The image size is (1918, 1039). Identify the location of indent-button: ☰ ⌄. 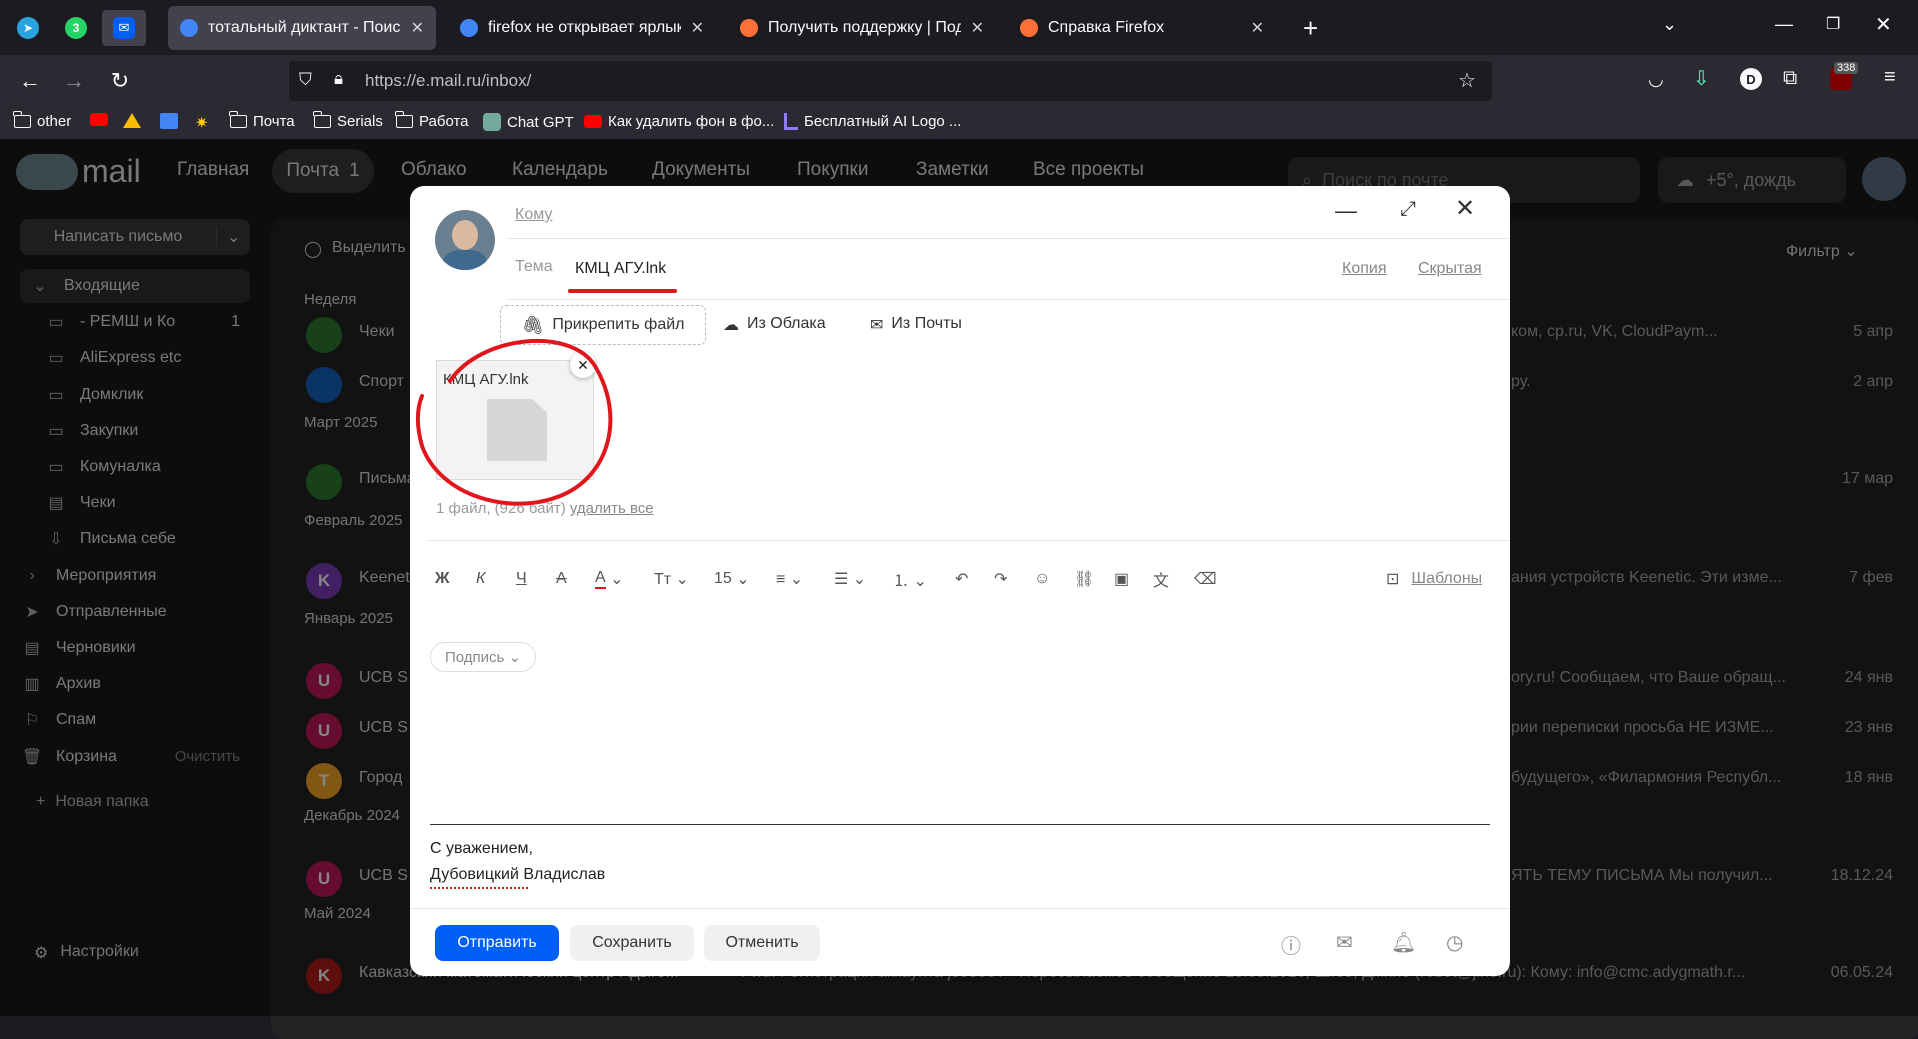
(850, 579).